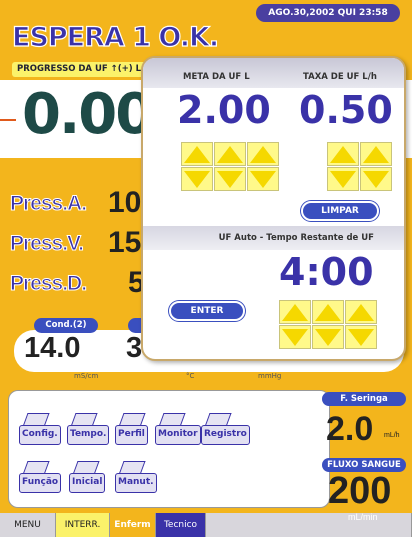 The width and height of the screenshot is (412, 537). I want to click on press-v-value: 15, so click(125, 242).